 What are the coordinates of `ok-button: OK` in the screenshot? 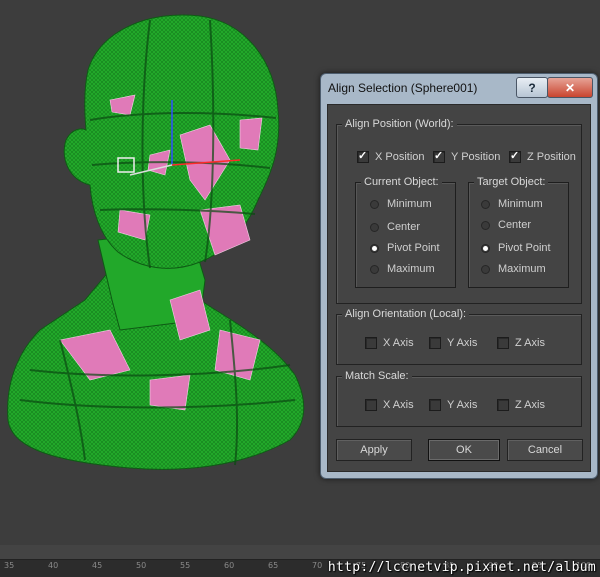 It's located at (464, 450).